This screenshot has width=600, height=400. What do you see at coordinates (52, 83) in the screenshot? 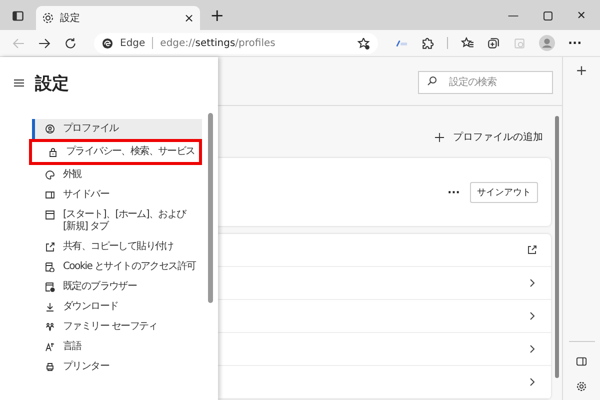
I see `settings-title: 設定` at bounding box center [52, 83].